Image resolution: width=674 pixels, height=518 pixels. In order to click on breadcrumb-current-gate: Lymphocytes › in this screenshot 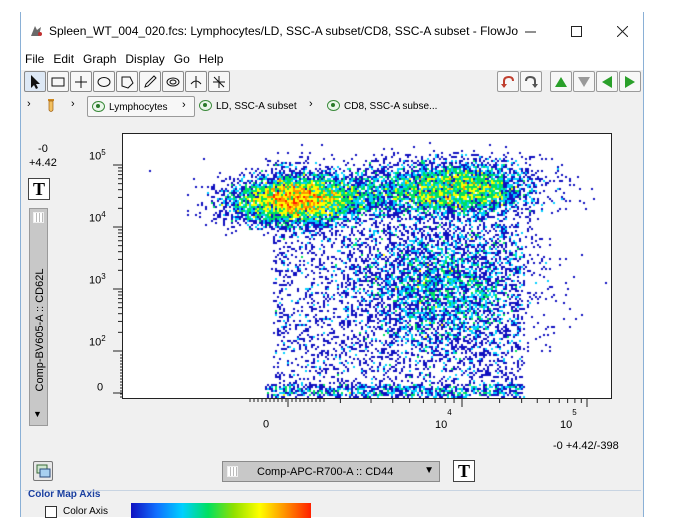, I will do `click(141, 106)`.